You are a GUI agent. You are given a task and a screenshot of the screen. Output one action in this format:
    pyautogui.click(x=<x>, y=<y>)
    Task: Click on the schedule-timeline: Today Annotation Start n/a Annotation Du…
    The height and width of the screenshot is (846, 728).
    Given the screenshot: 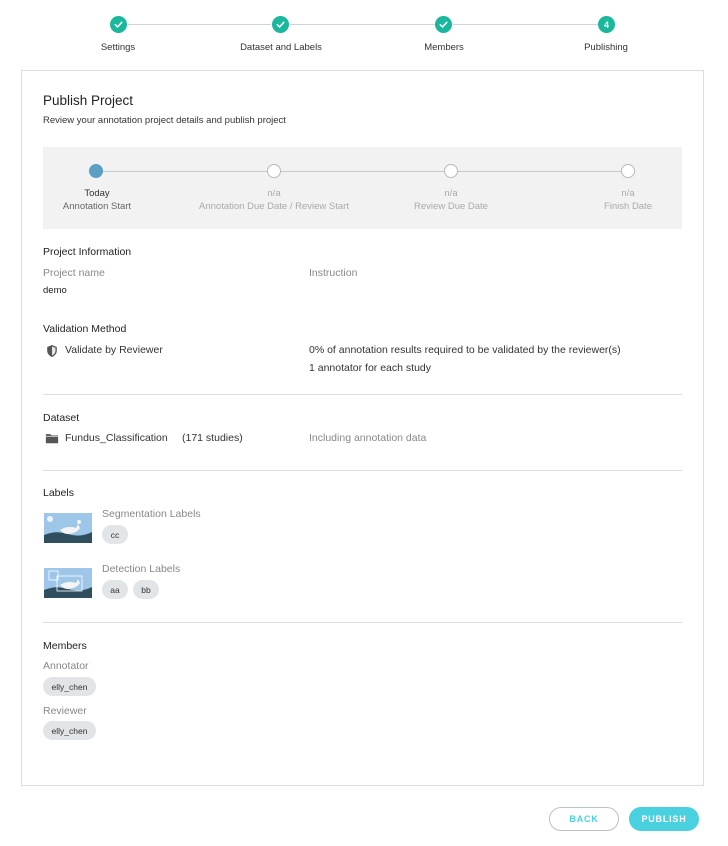 What is the action you would take?
    pyautogui.click(x=362, y=188)
    